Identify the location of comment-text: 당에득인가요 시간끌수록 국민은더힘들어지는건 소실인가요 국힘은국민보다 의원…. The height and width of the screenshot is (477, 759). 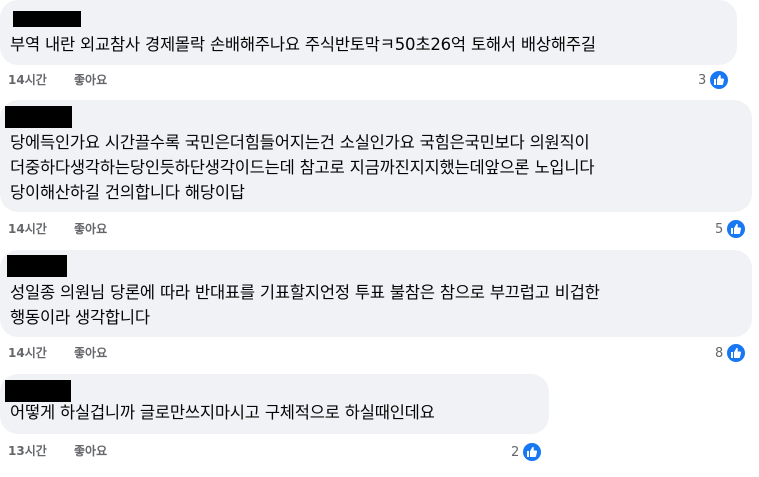
(302, 167).